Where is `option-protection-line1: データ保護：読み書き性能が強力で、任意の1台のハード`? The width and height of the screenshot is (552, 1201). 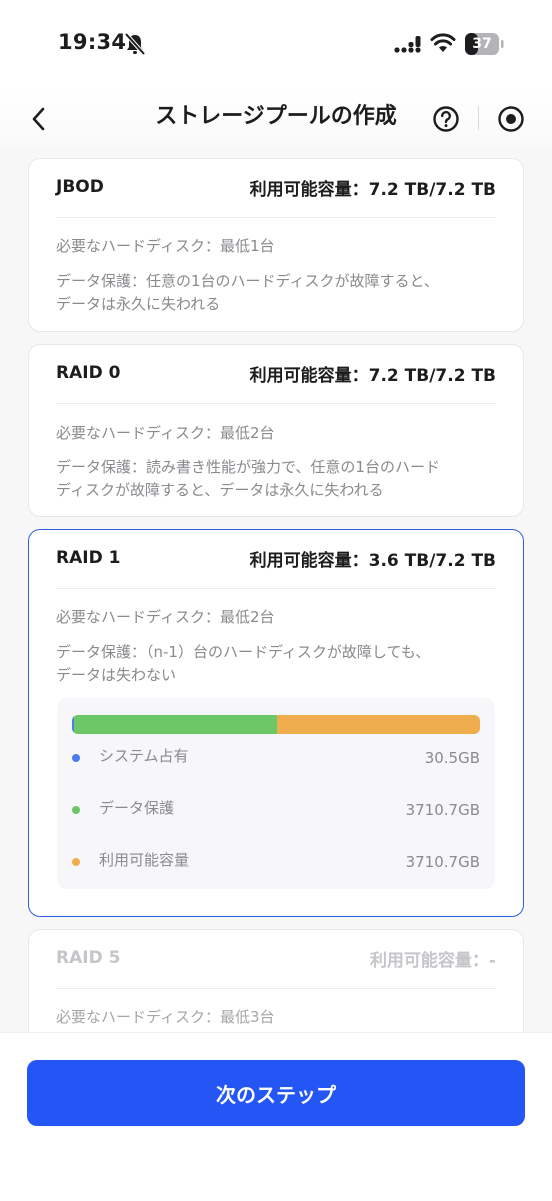 option-protection-line1: データ保護：読み書き性能が強力で、任意の1台のハード is located at coordinates (248, 467).